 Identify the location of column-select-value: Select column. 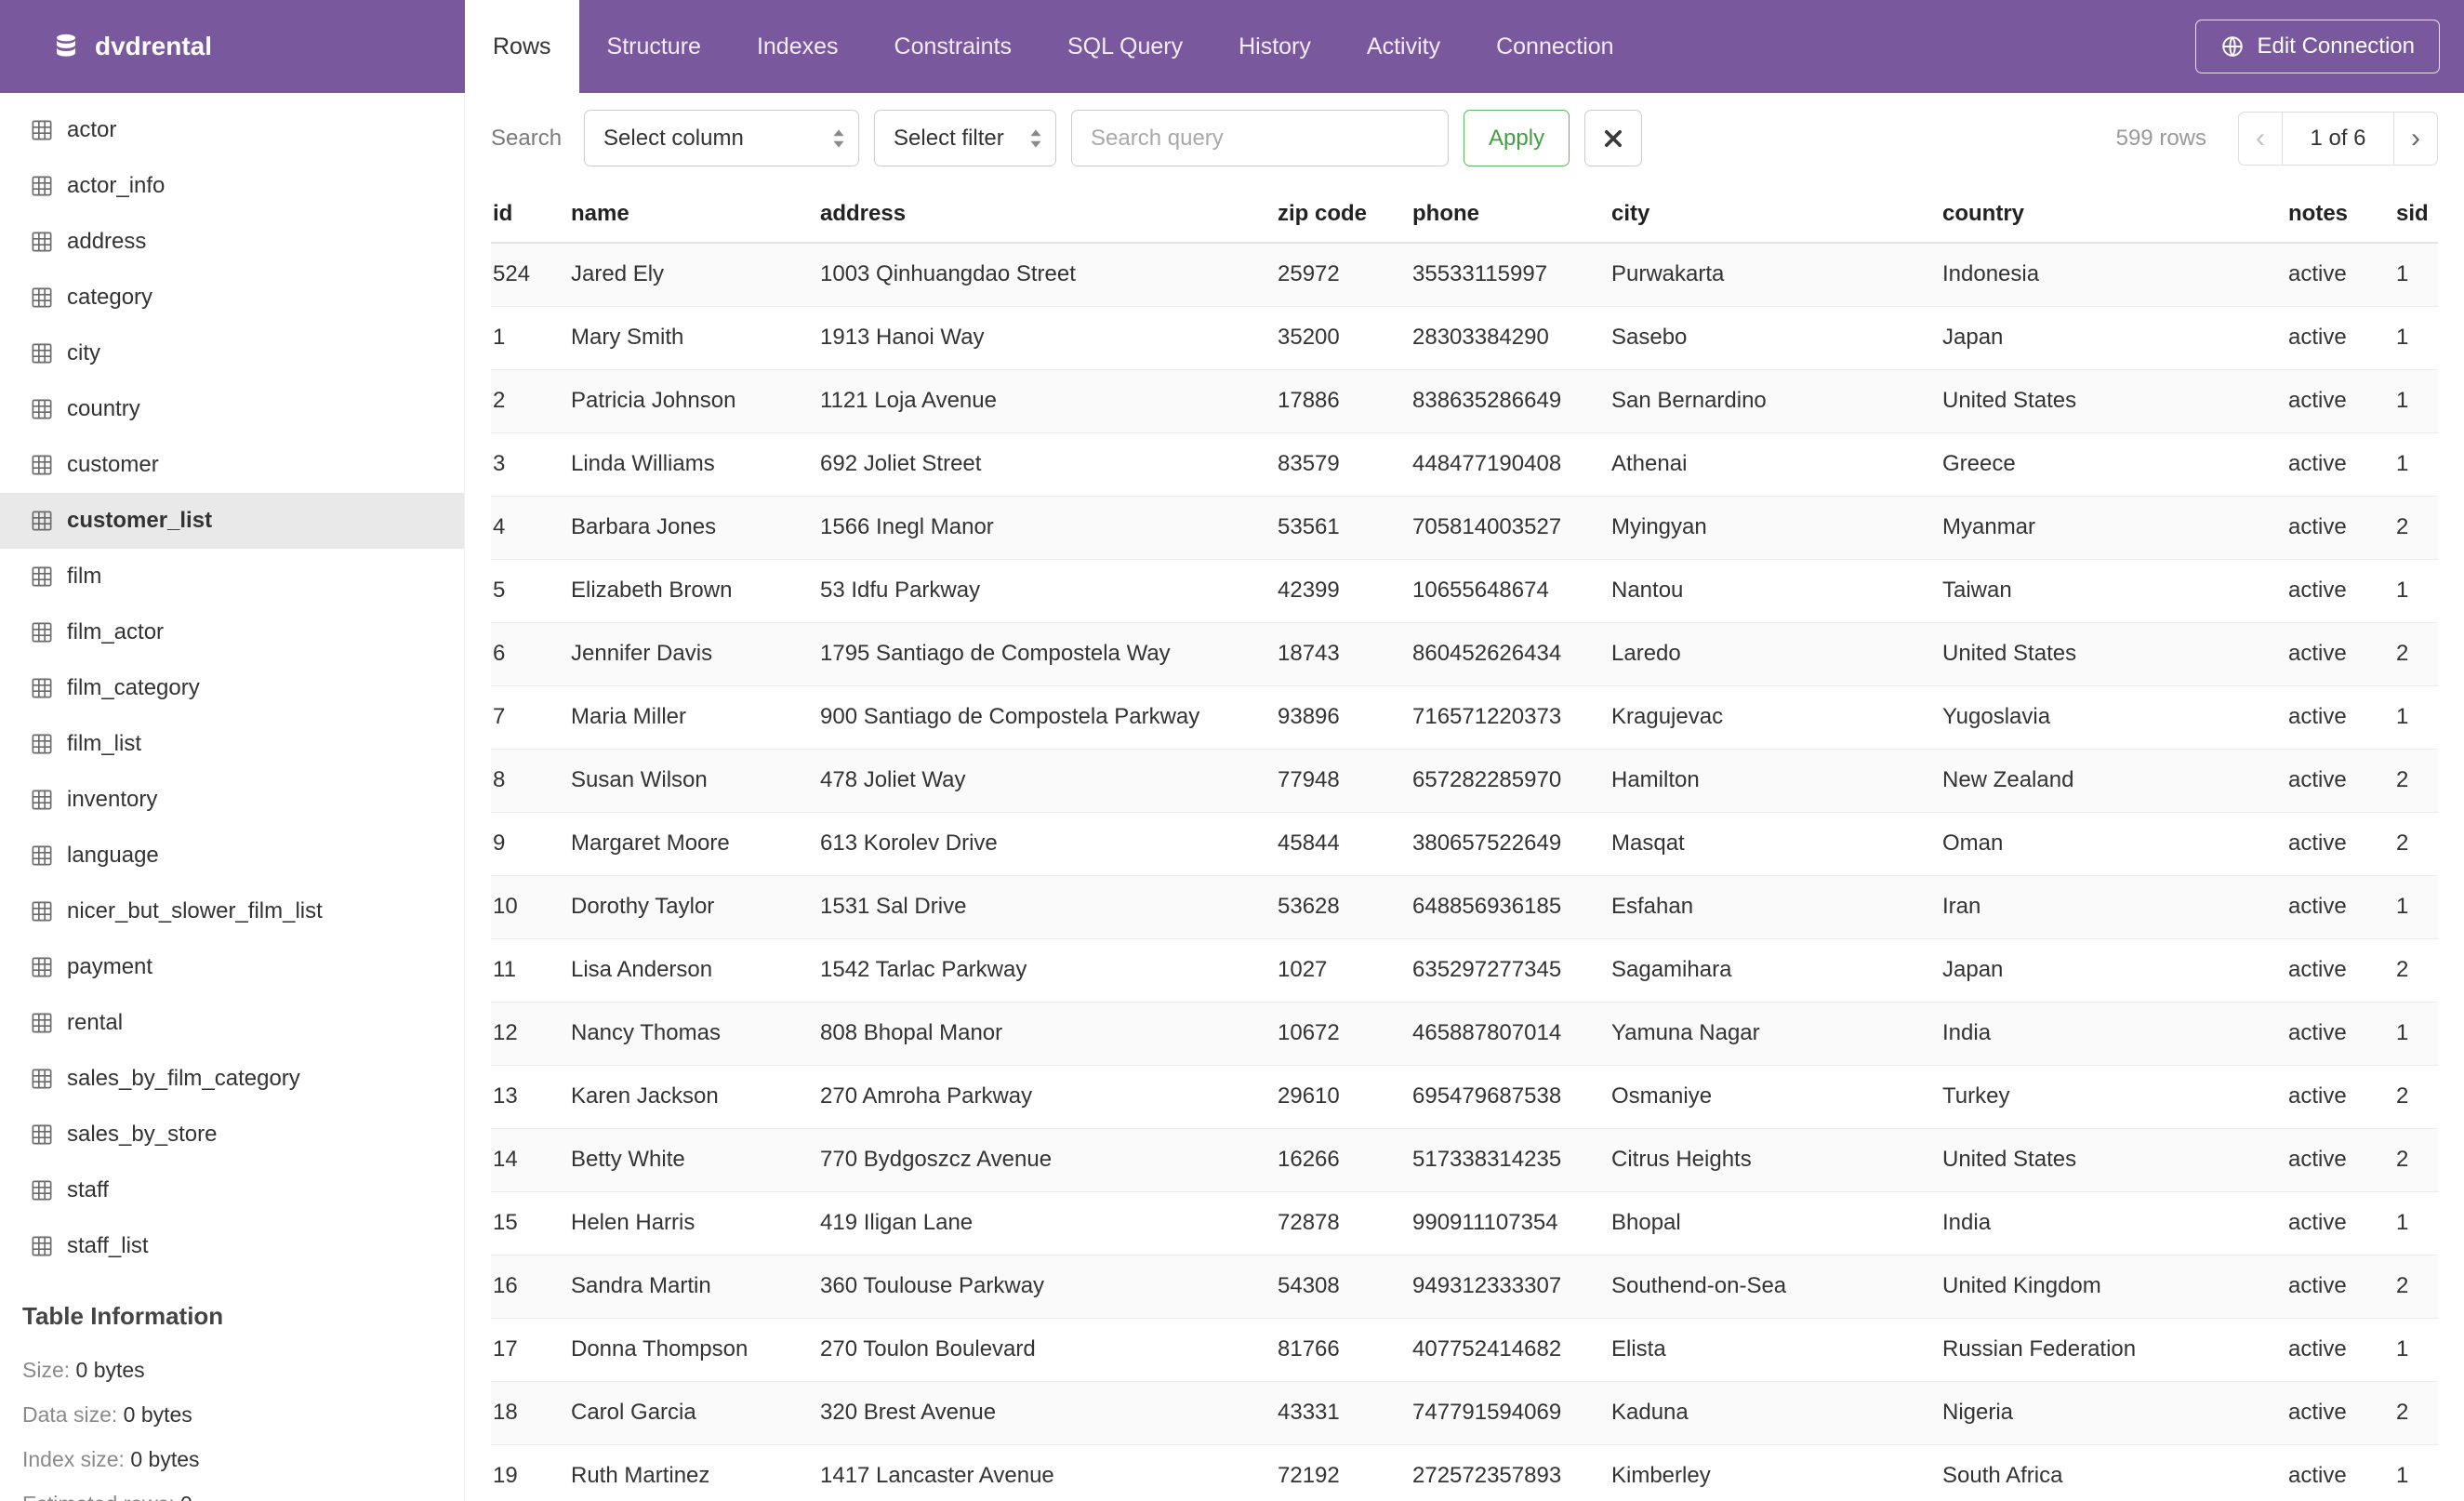
(673, 138).